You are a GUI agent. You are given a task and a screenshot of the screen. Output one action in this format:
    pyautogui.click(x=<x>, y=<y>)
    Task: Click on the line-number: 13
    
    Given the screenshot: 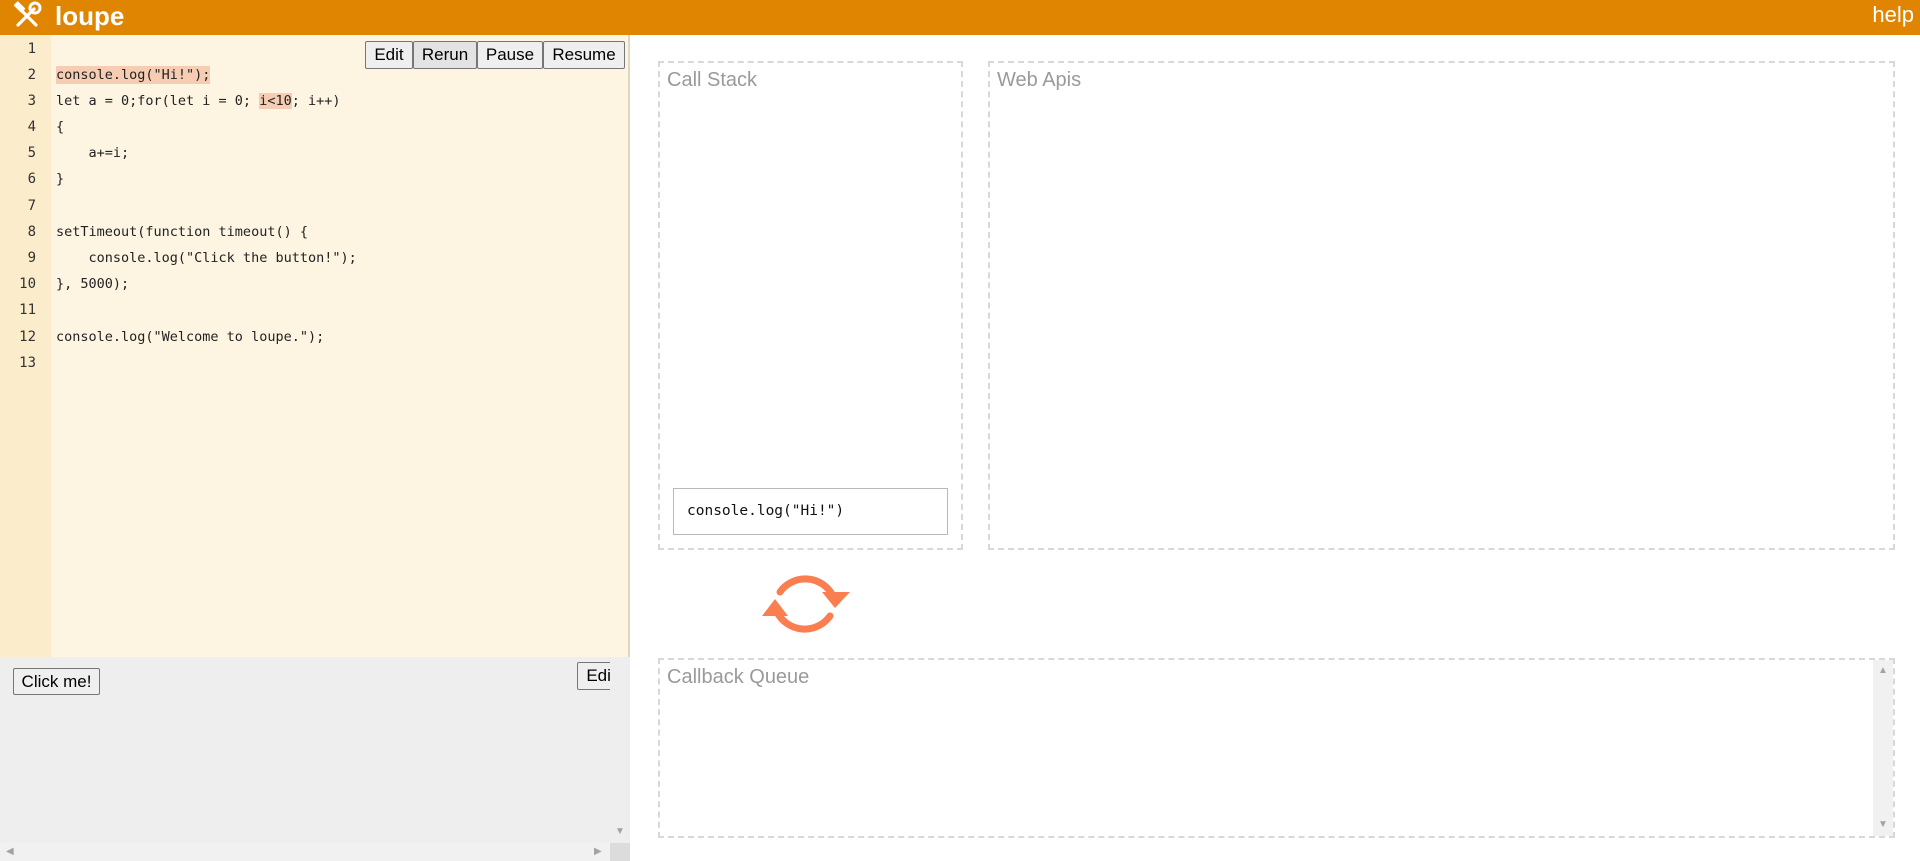 What is the action you would take?
    pyautogui.click(x=27, y=363)
    